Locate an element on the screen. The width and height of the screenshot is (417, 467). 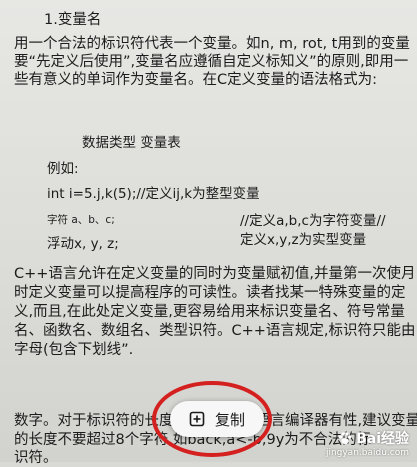
paragraph-line: C++语言允许在定义变量的同时为变量赋初值,并量第一次使月 is located at coordinates (215, 274).